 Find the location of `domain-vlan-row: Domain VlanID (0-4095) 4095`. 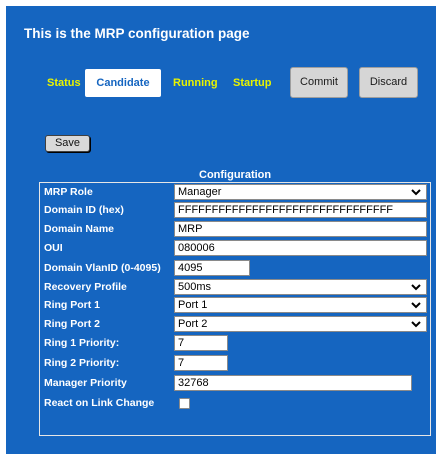

domain-vlan-row: Domain VlanID (0-4095) 4095 is located at coordinates (235, 268).